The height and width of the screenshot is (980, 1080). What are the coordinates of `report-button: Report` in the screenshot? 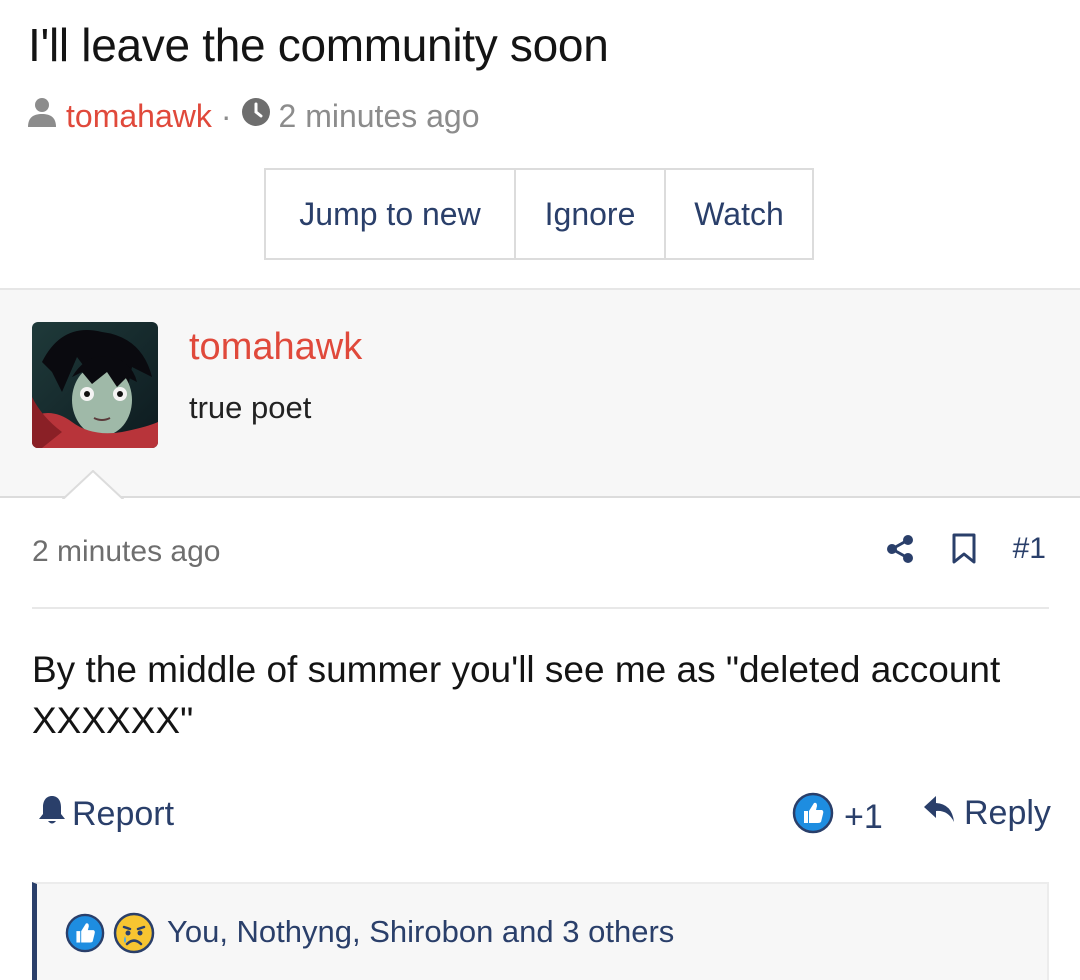 It's located at (106, 814).